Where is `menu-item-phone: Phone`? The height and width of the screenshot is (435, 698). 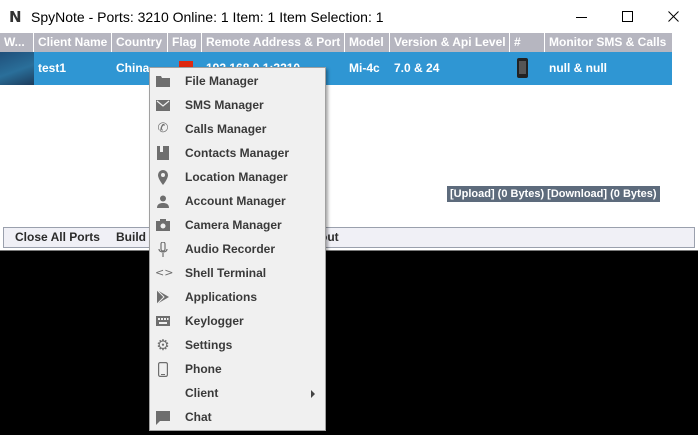 menu-item-phone: Phone is located at coordinates (237, 369).